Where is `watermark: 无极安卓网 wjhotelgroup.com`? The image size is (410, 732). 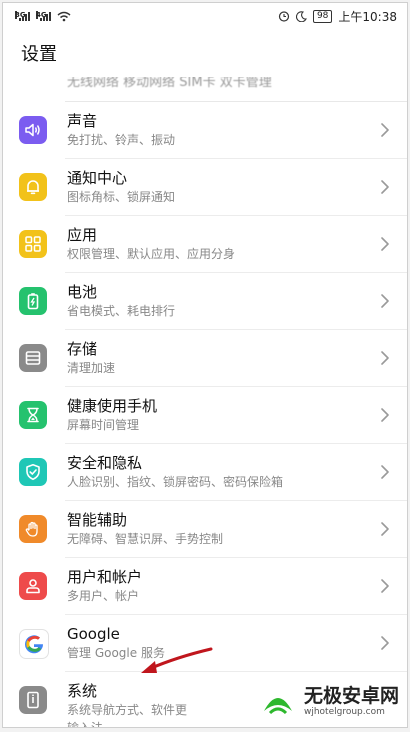 watermark: 无极安卓网 wjhotelgroup.com is located at coordinates (328, 701).